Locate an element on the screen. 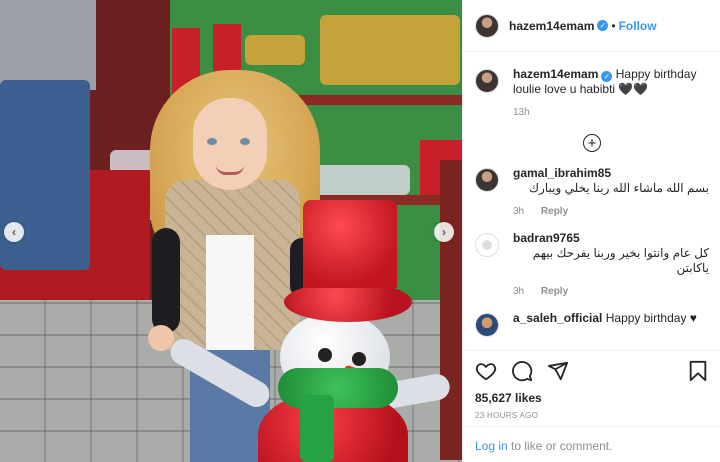 This screenshot has width=720, height=462. comment-text: بسم الله ماشاء الله ربنا يخلي ويبارك is located at coordinates (619, 188).